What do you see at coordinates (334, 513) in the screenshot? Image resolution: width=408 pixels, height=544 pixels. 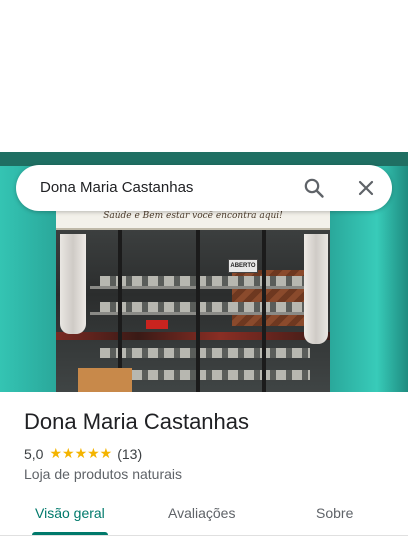 I see `tab-about: Sobre` at bounding box center [334, 513].